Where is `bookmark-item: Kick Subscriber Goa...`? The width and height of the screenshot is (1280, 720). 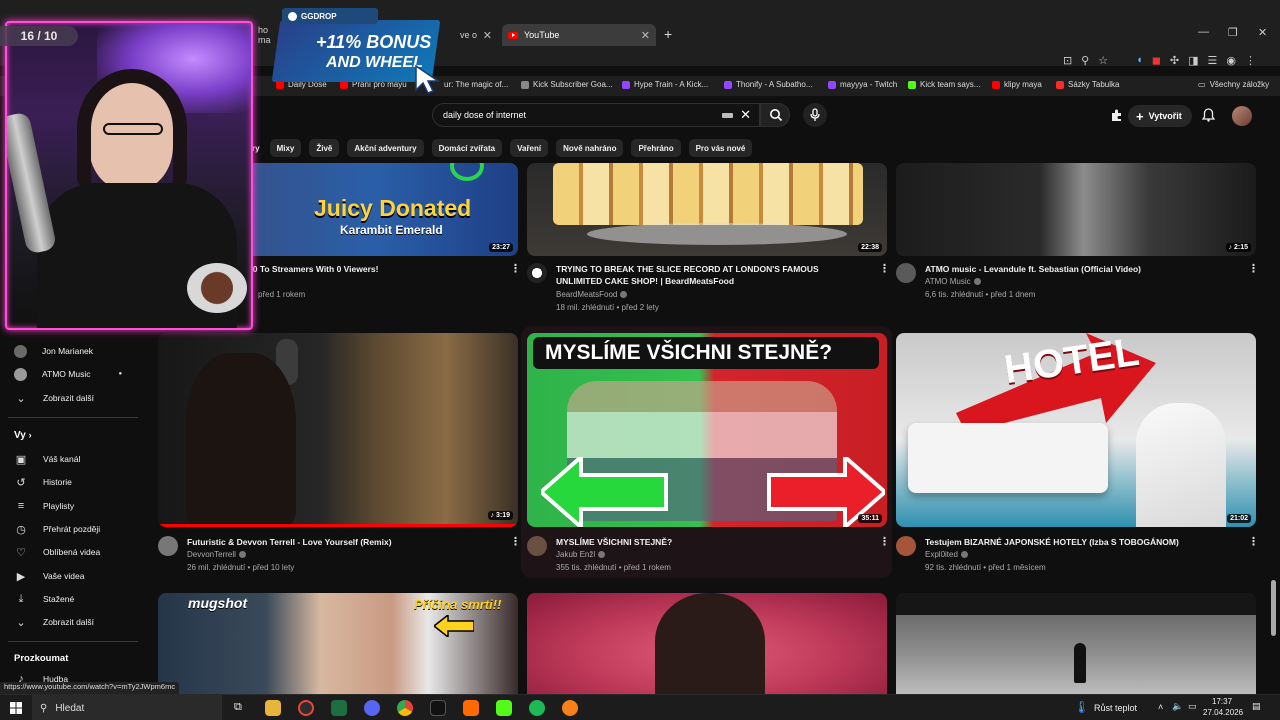 bookmark-item: Kick Subscriber Goa... is located at coordinates (567, 84).